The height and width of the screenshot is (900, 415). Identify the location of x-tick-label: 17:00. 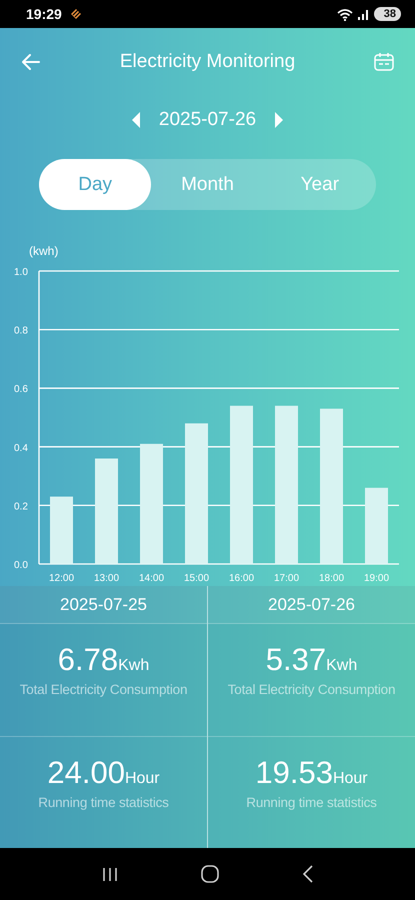
(287, 578).